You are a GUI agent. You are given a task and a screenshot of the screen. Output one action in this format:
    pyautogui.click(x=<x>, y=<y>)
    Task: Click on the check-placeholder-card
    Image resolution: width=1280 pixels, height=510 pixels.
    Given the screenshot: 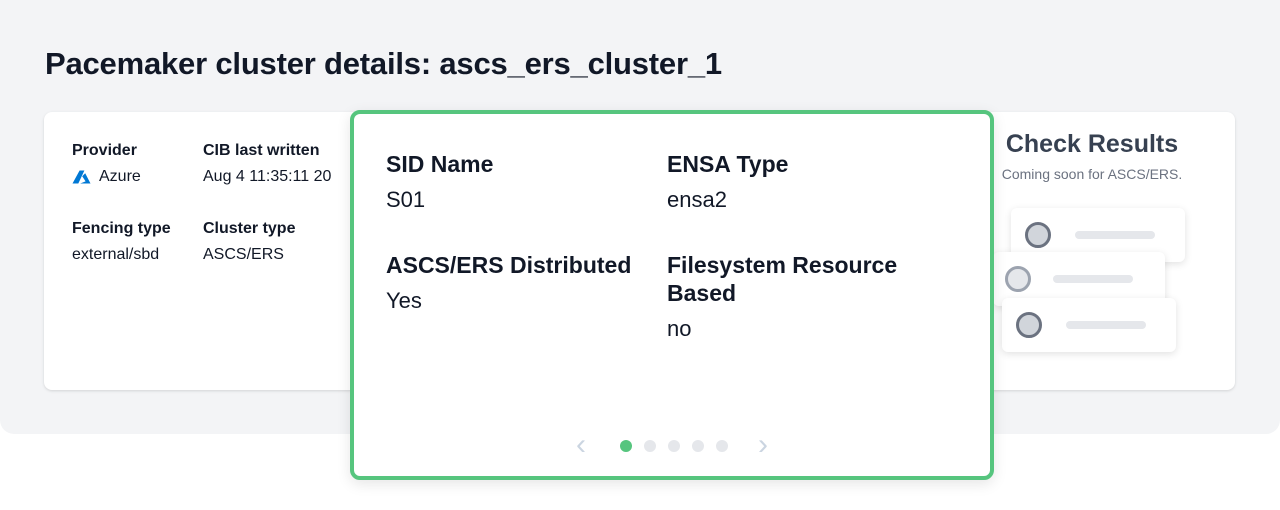 What is the action you would take?
    pyautogui.click(x=1089, y=325)
    